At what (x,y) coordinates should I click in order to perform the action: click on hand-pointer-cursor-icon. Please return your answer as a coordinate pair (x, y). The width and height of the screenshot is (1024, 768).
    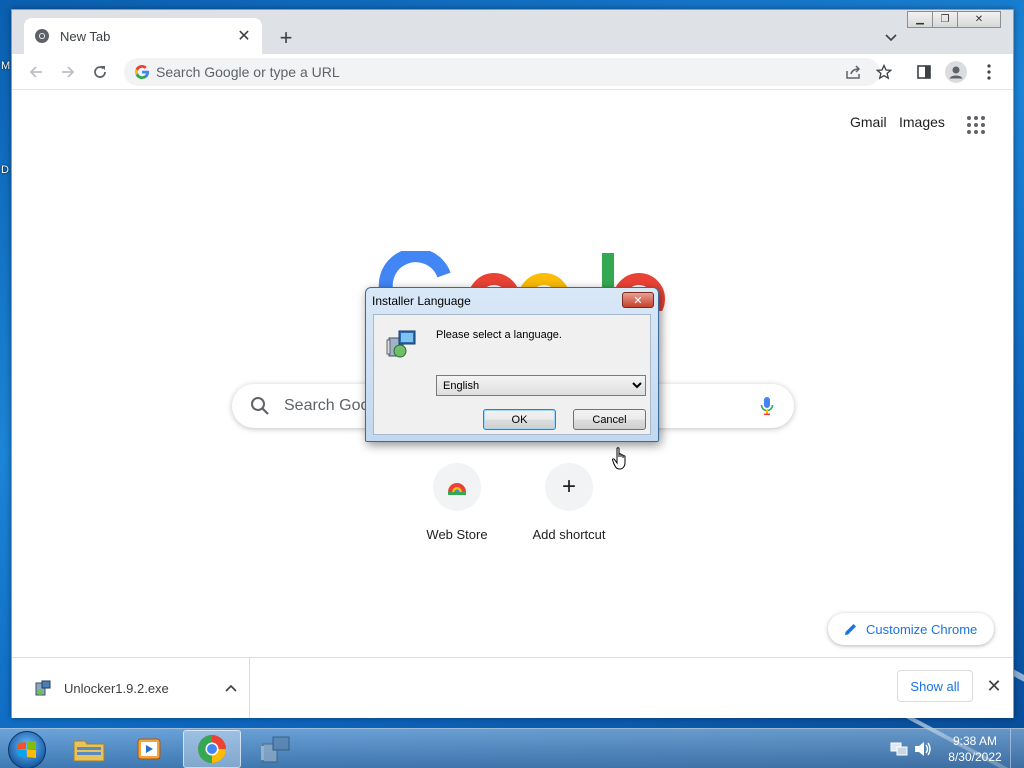
    Looking at the image, I should click on (619, 458).